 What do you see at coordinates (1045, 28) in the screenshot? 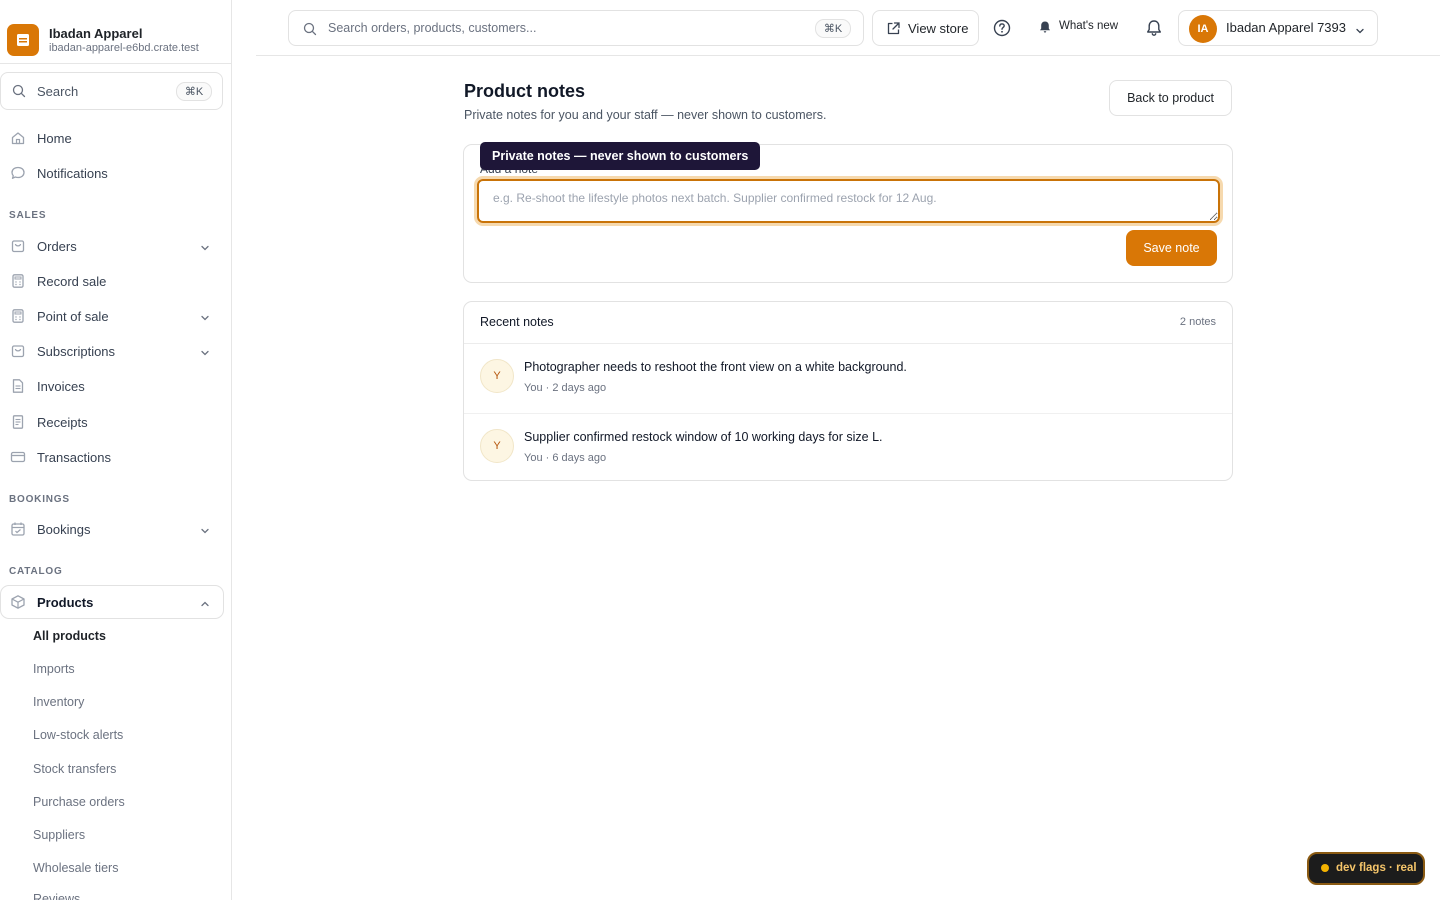
I see `bell-filled-icon` at bounding box center [1045, 28].